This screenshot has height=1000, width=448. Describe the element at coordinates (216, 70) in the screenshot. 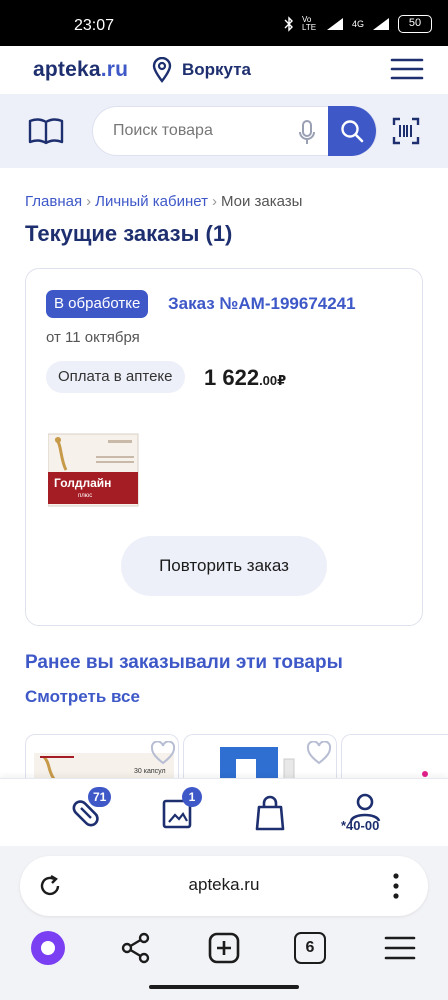

I see `city-selector: Воркута` at that location.